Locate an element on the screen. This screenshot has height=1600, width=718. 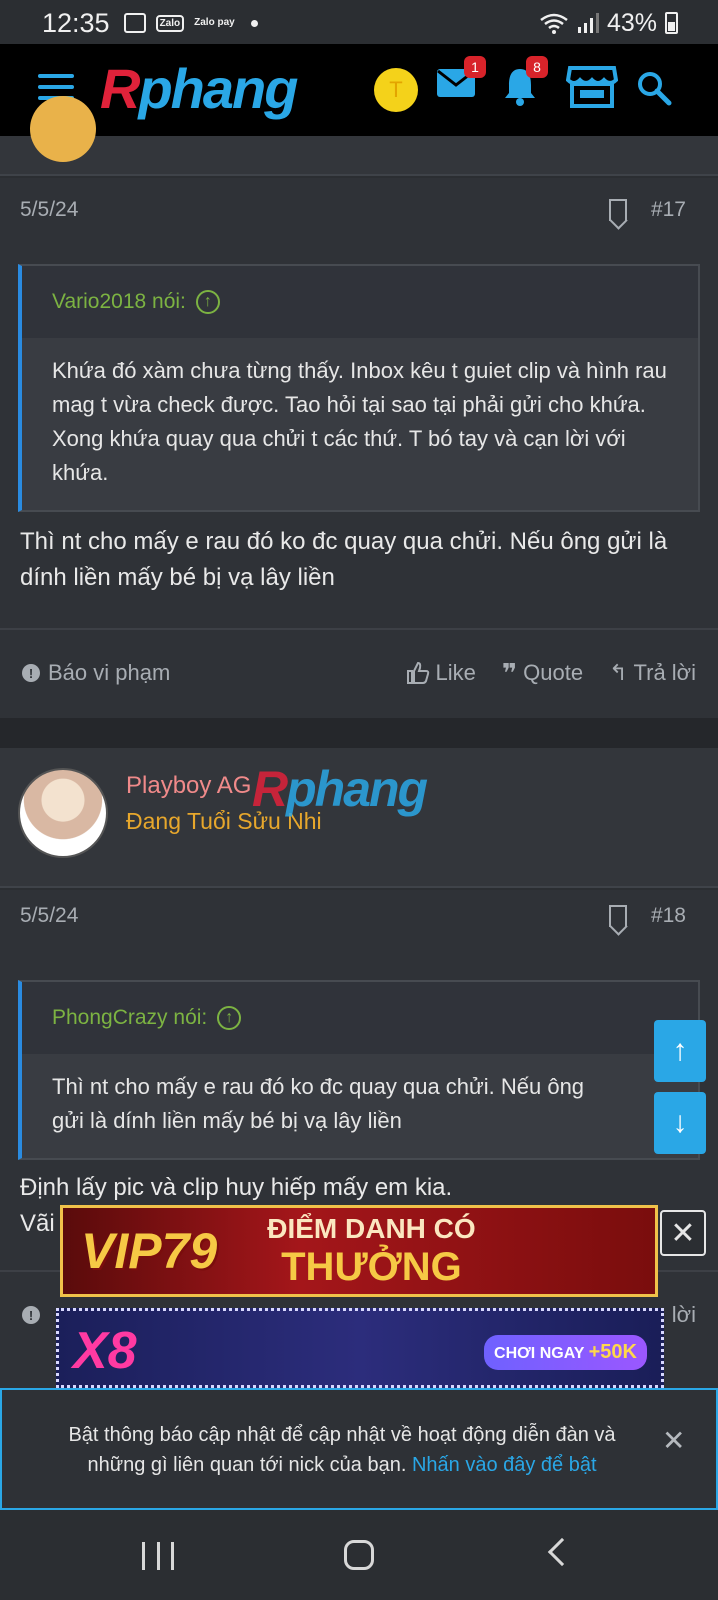
reply-button: ↰ Trả lời is located at coordinates (652, 673).